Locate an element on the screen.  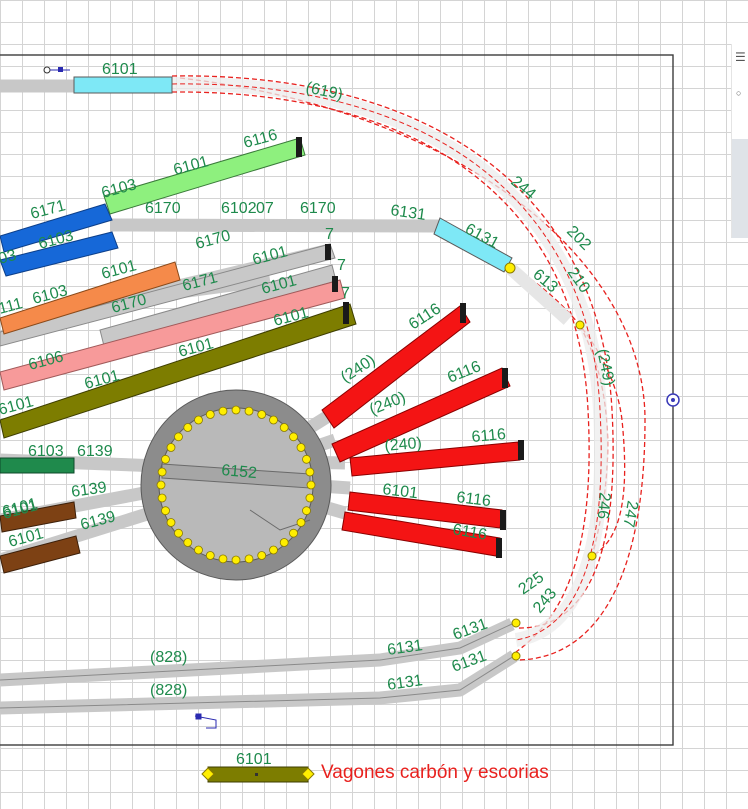
label-grey-x7-a: 7 is located at coordinates (341, 265).